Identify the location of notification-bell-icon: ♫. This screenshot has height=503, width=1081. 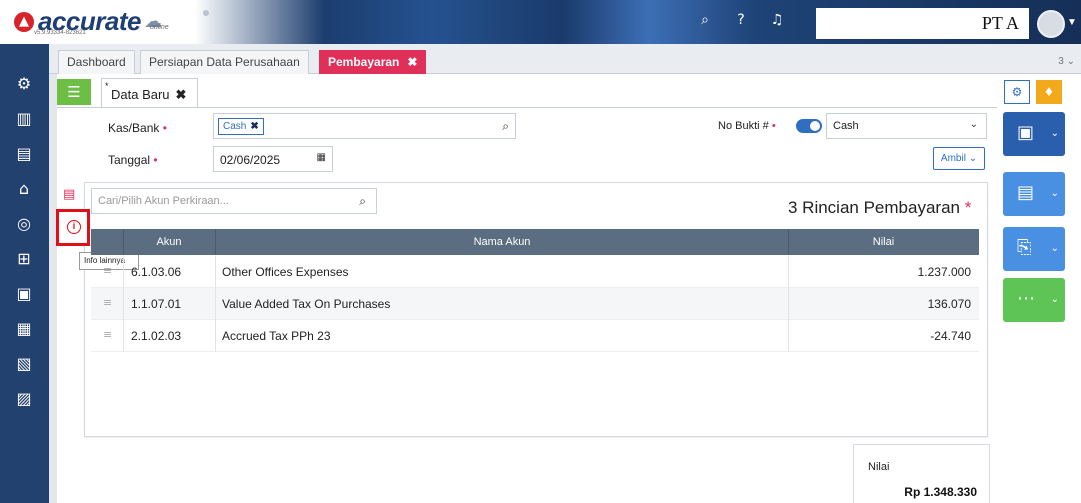
(777, 20).